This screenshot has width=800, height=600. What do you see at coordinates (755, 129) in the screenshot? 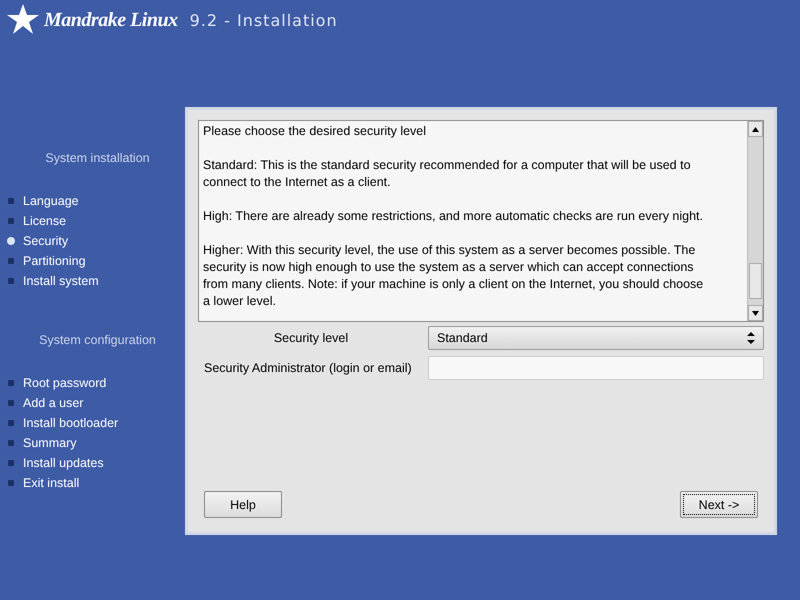
I see `scroll-up-icon` at bounding box center [755, 129].